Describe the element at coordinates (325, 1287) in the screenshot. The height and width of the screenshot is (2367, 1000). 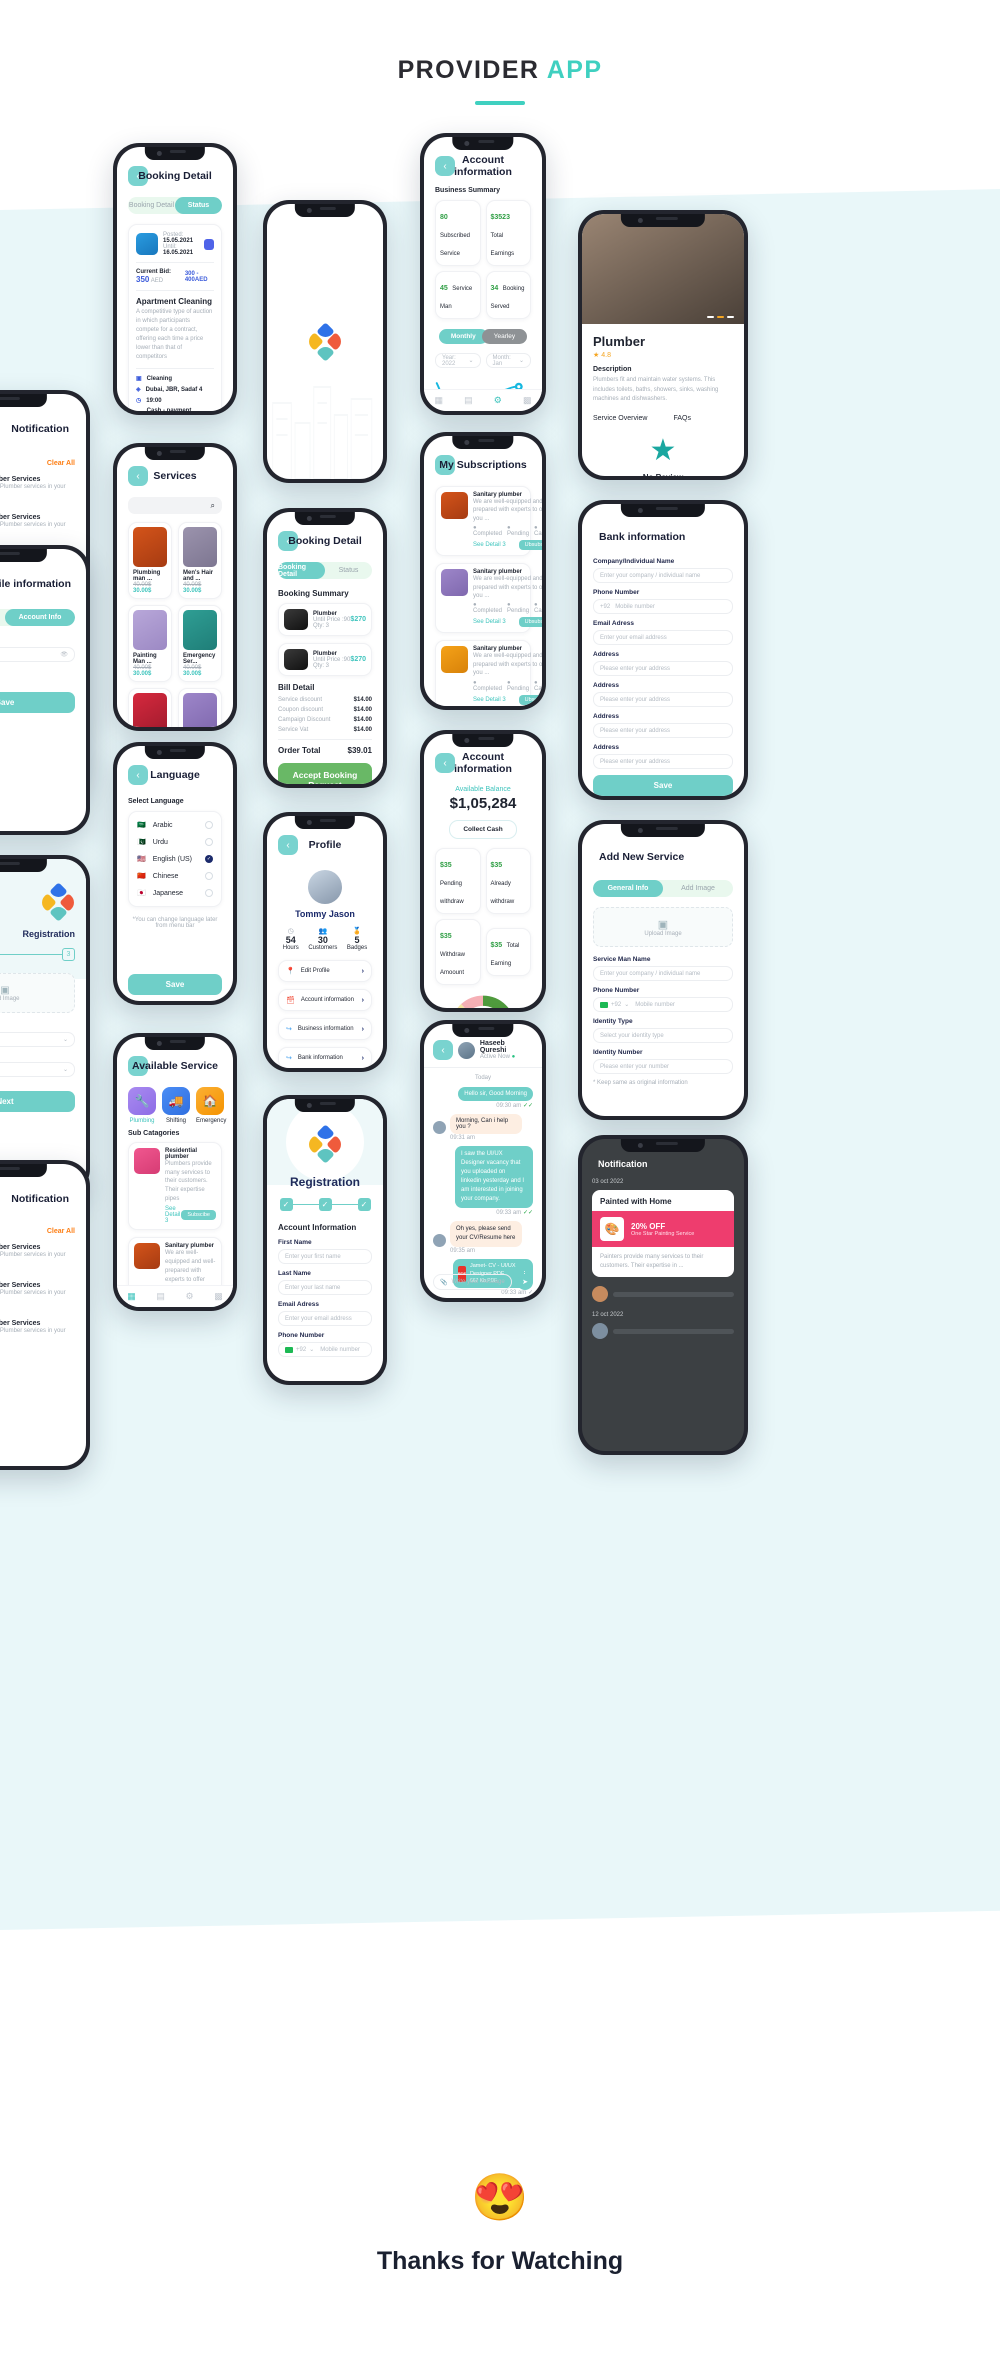
I see `last-name-field: Enter your last name` at that location.